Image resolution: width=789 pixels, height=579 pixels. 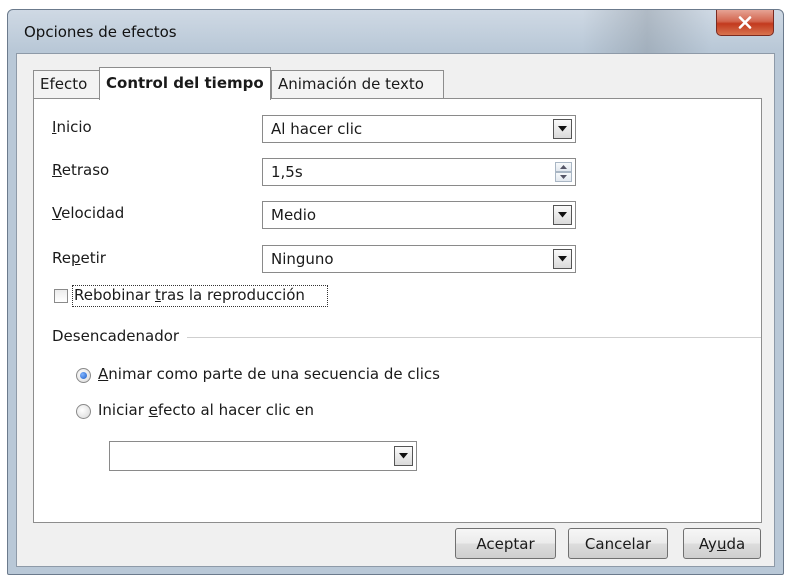 What do you see at coordinates (189, 295) in the screenshot?
I see `rewind-label: Rebobinar tras la reproducción` at bounding box center [189, 295].